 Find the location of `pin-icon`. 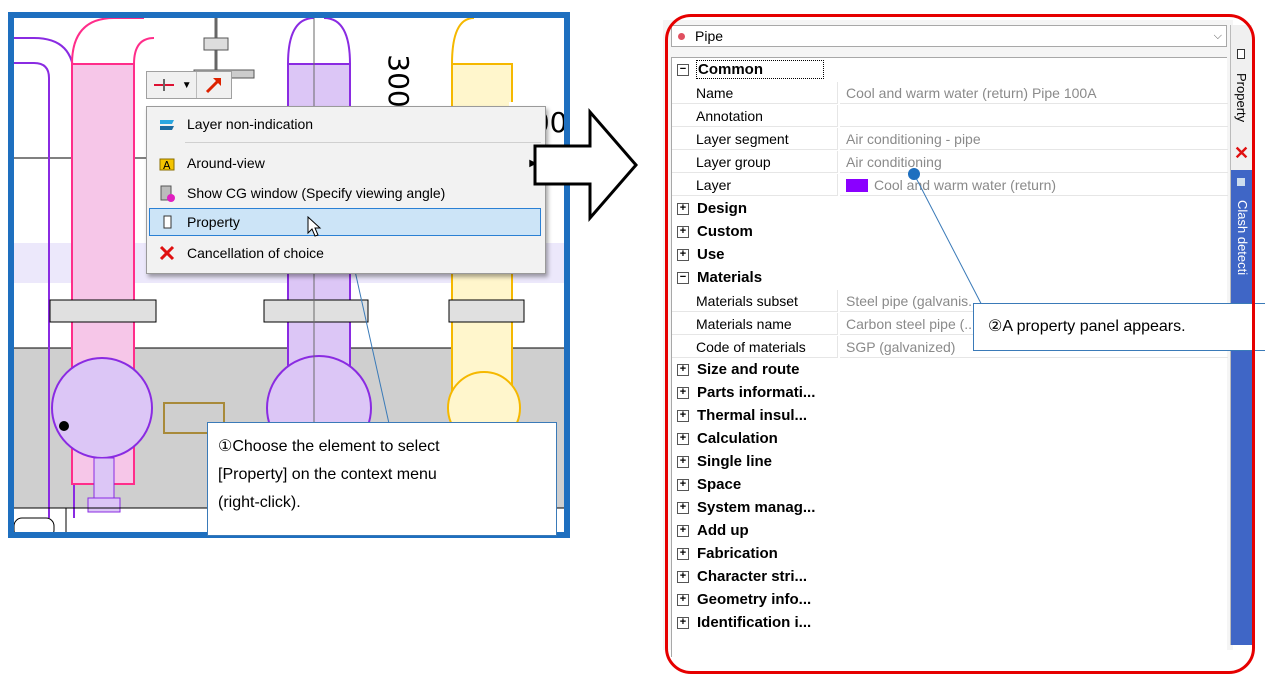

pin-icon is located at coordinates (1241, 54).